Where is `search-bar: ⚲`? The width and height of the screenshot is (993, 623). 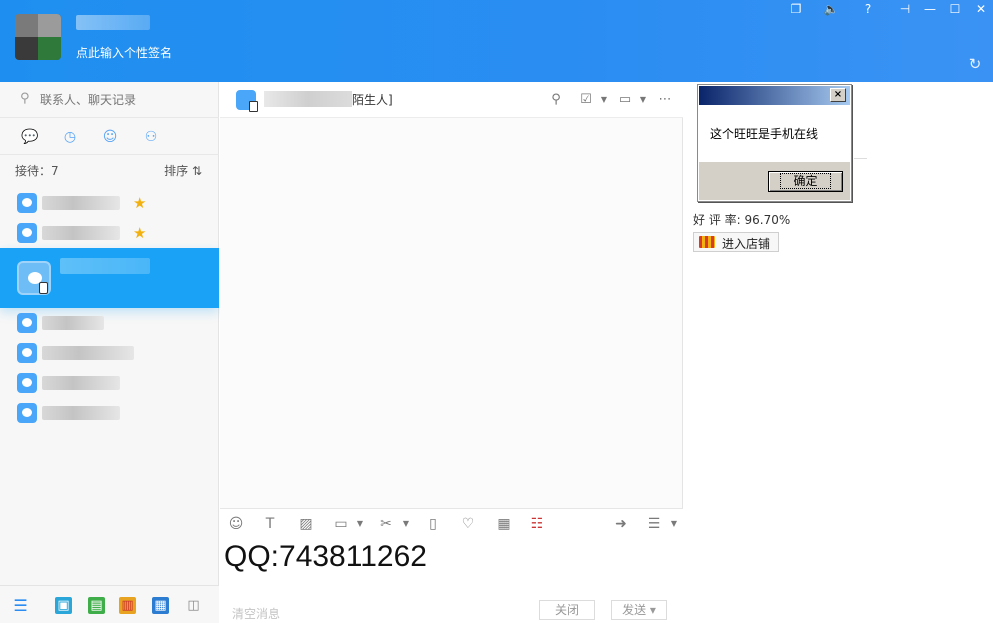
search-bar: ⚲ is located at coordinates (109, 100).